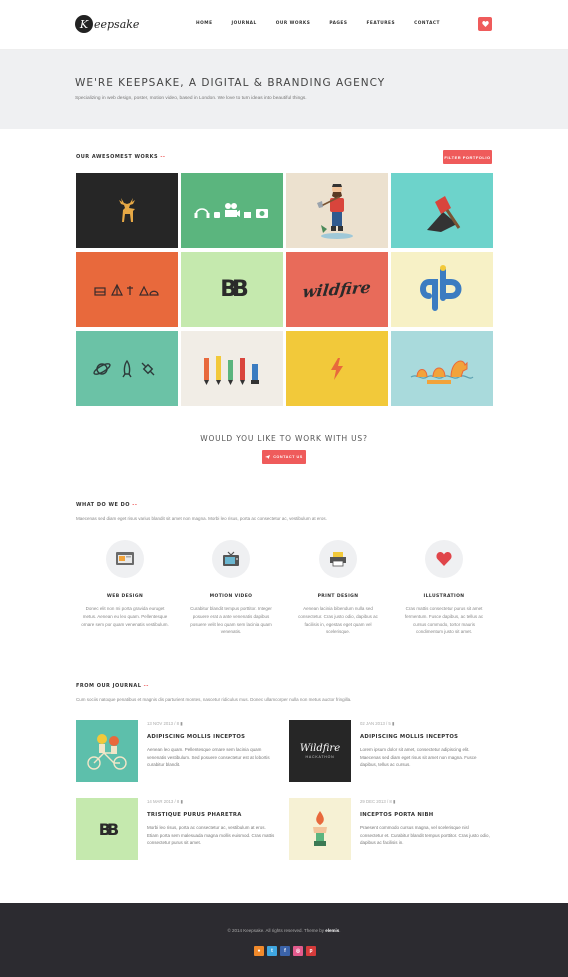 This screenshot has width=568, height=977. I want to click on rss-icon: ●, so click(259, 951).